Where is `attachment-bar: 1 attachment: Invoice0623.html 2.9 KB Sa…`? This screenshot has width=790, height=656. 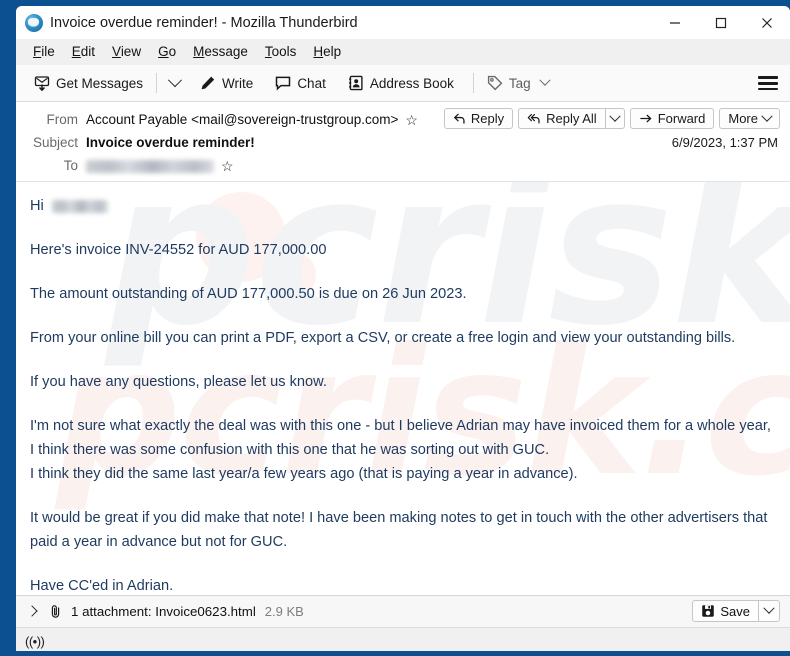
attachment-bar: 1 attachment: Invoice0623.html 2.9 KB Sa… is located at coordinates (403, 611).